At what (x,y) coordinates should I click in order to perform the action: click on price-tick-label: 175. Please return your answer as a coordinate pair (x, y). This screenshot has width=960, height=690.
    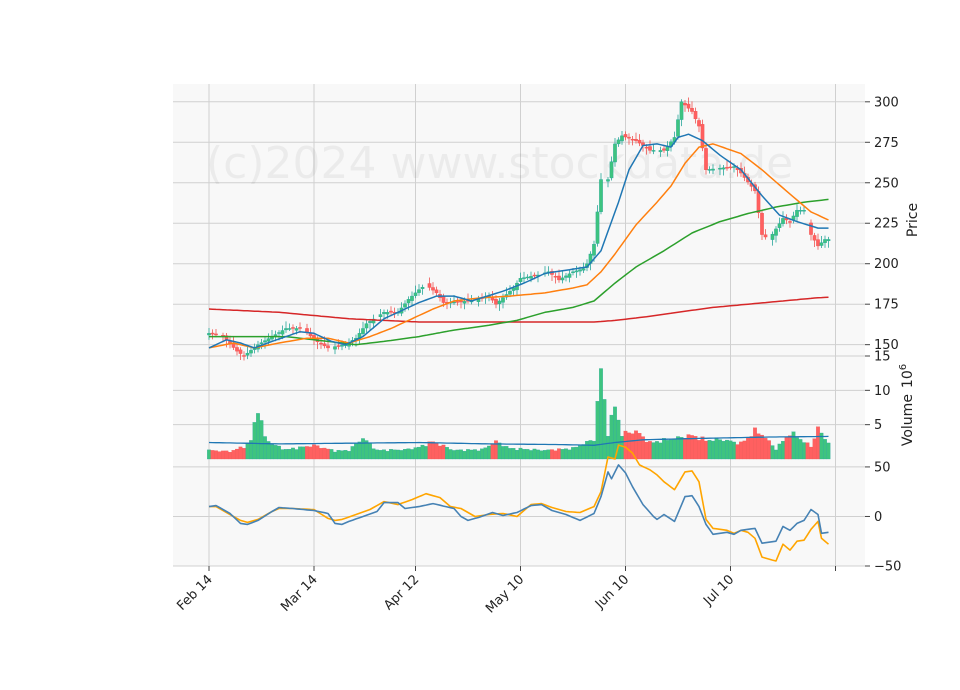
    Looking at the image, I should click on (886, 305).